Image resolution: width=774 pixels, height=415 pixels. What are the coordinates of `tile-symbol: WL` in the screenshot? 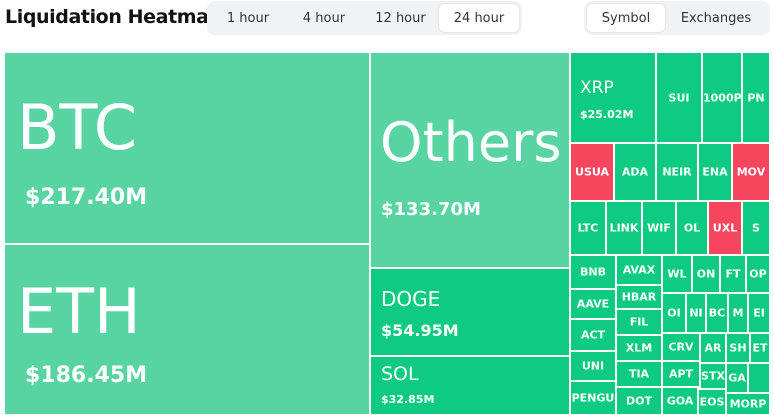 It's located at (677, 274).